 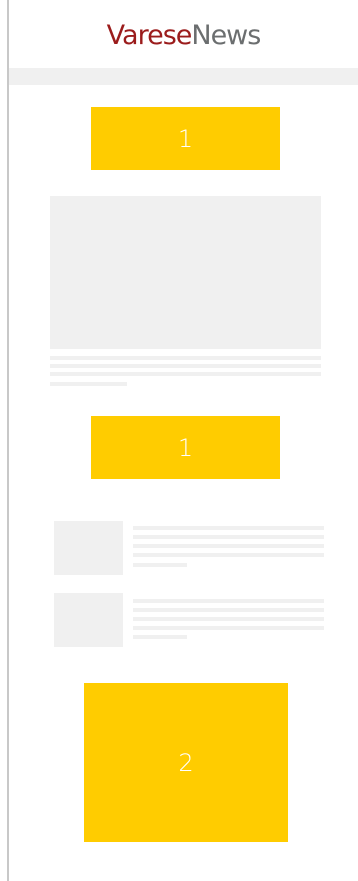 I want to click on site-header: VareseNews, so click(x=183, y=34).